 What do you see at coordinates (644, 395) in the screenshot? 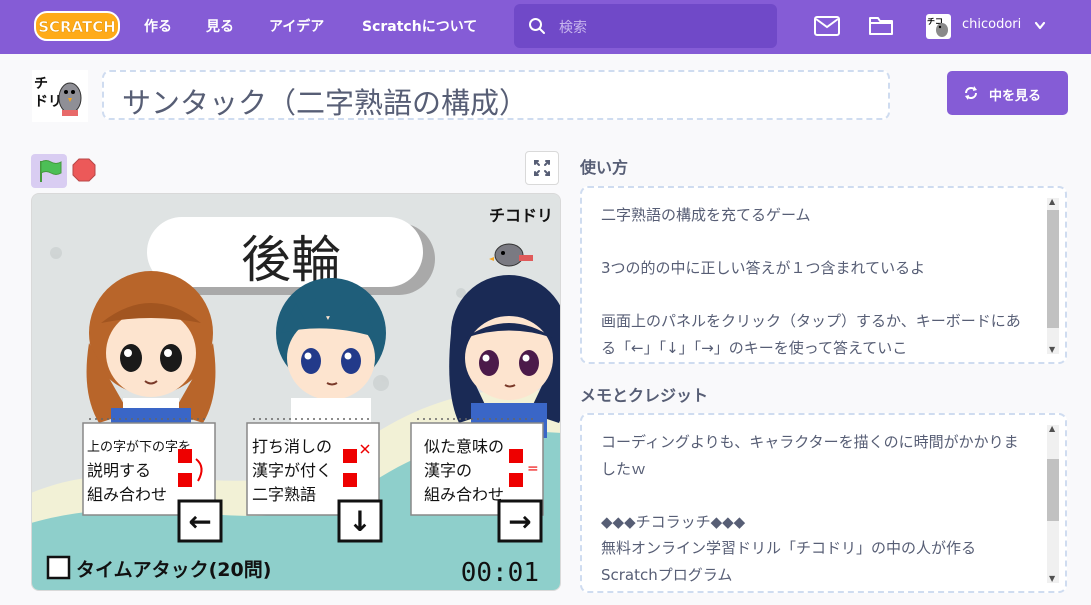
I see `notes-heading: メモとクレジット` at bounding box center [644, 395].